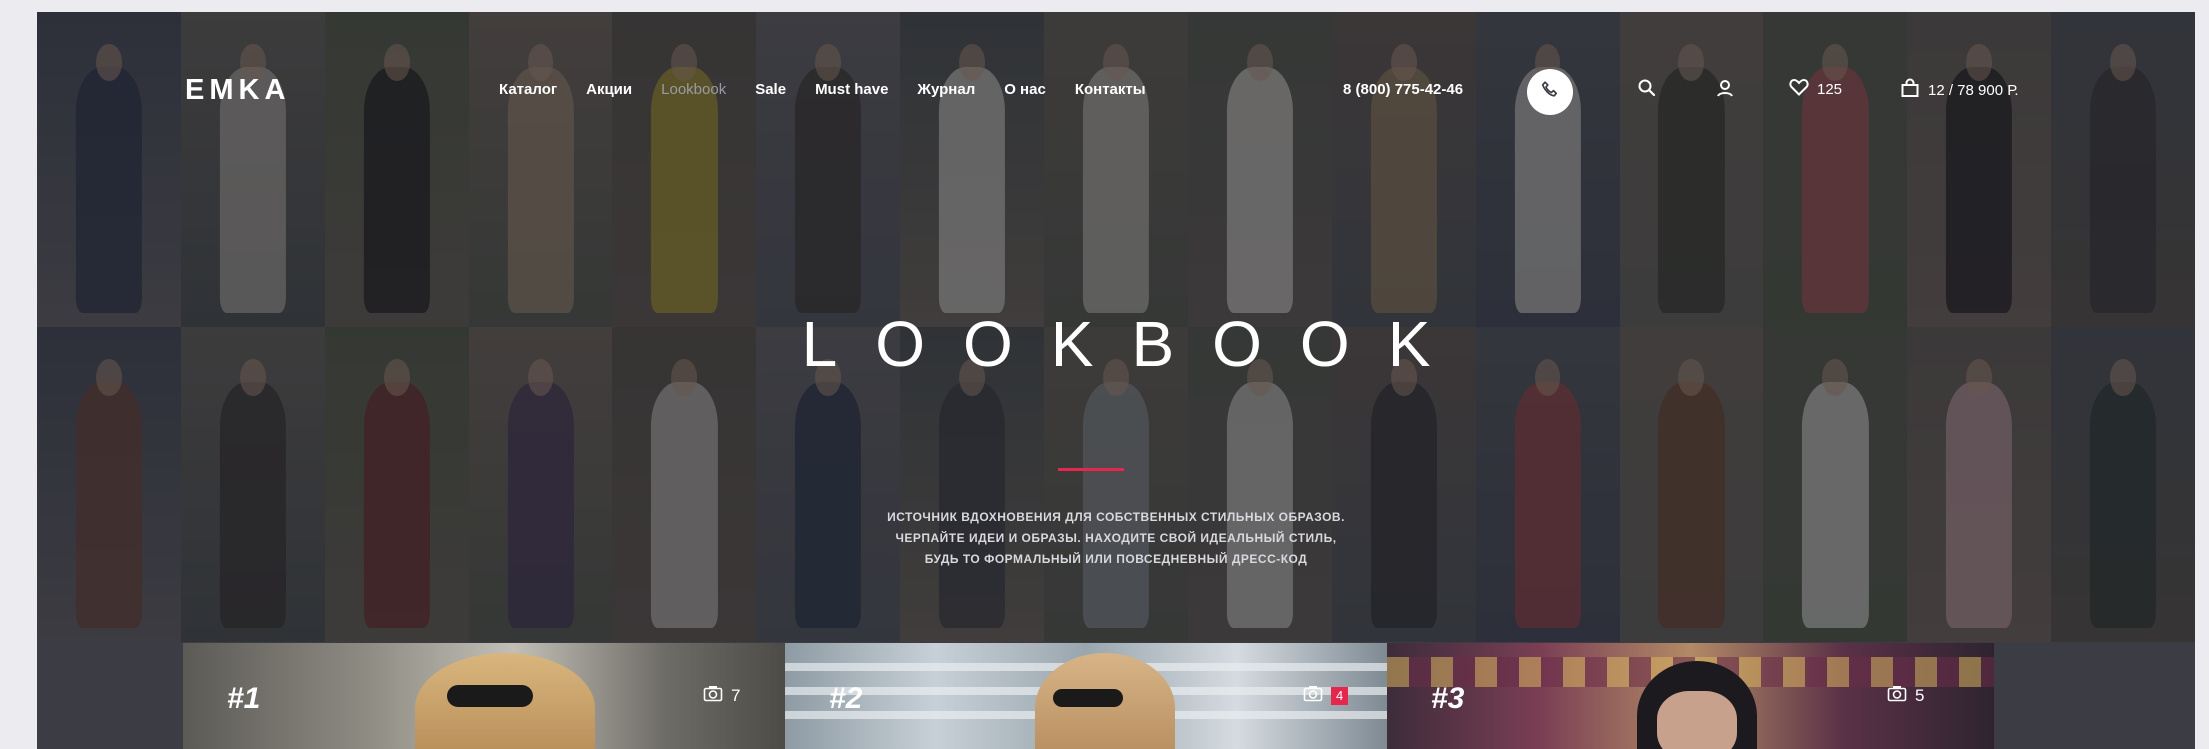 This screenshot has height=749, width=2209. I want to click on phone-icon, so click(1550, 92).